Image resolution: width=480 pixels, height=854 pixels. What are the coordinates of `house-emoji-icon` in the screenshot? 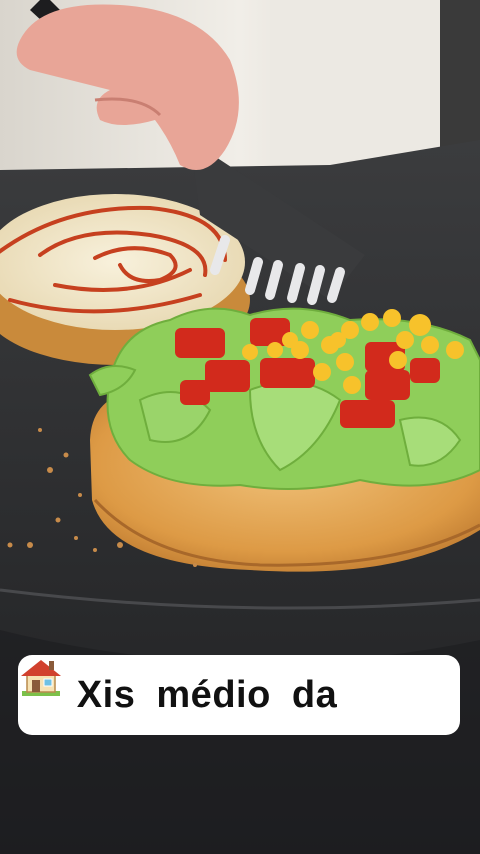 It's located at (211, 689).